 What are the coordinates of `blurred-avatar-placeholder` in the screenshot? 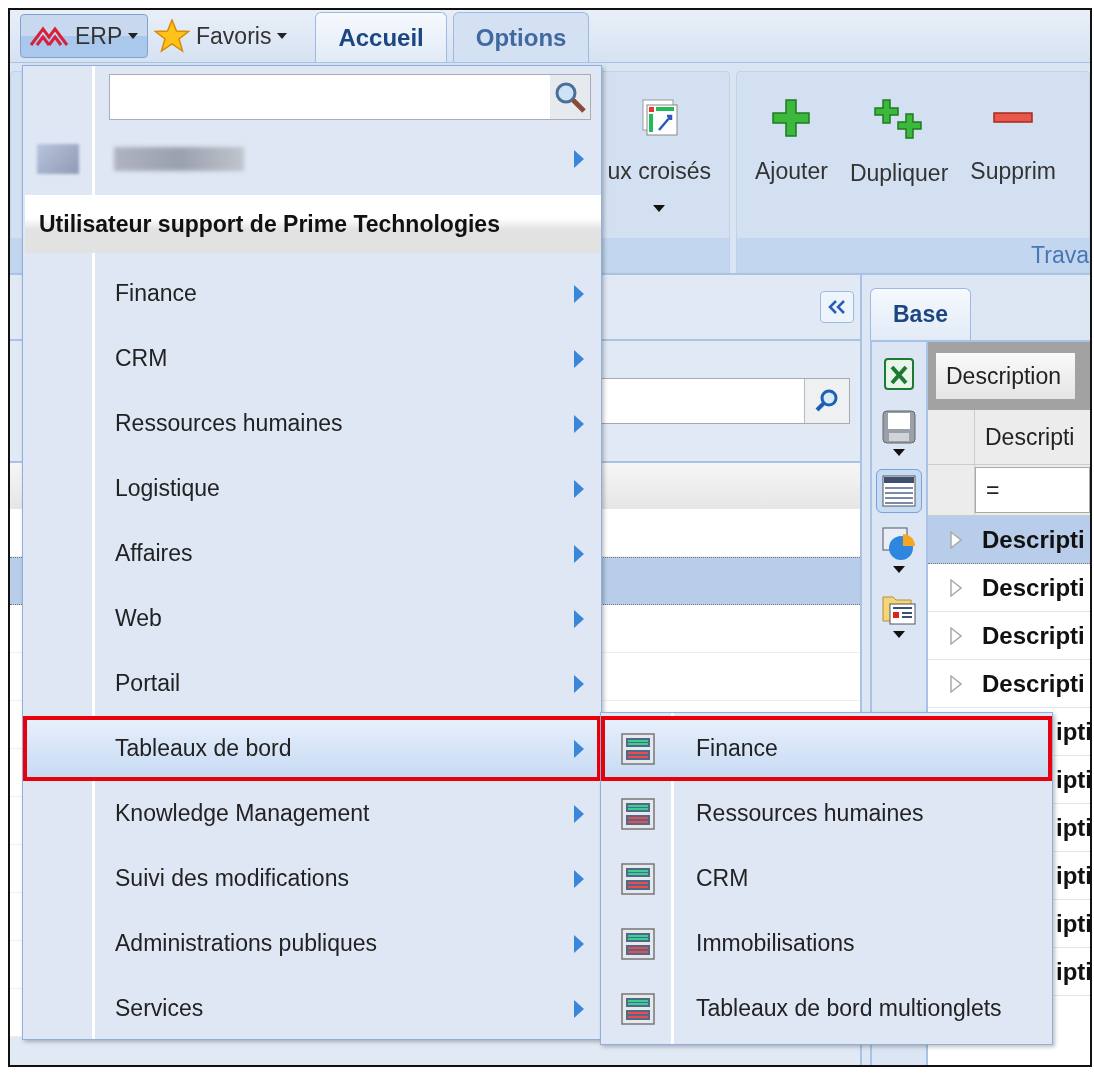 It's located at (58, 159).